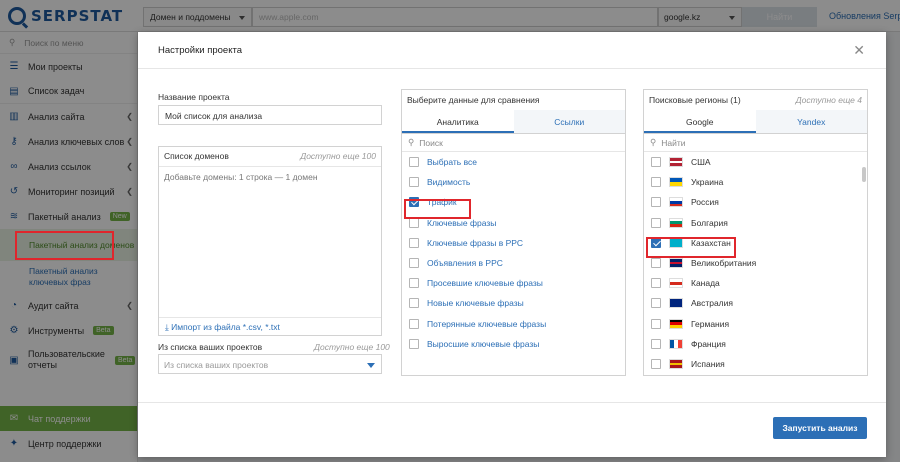  I want to click on compare-search-input: ⚲ Поиск, so click(513, 143).